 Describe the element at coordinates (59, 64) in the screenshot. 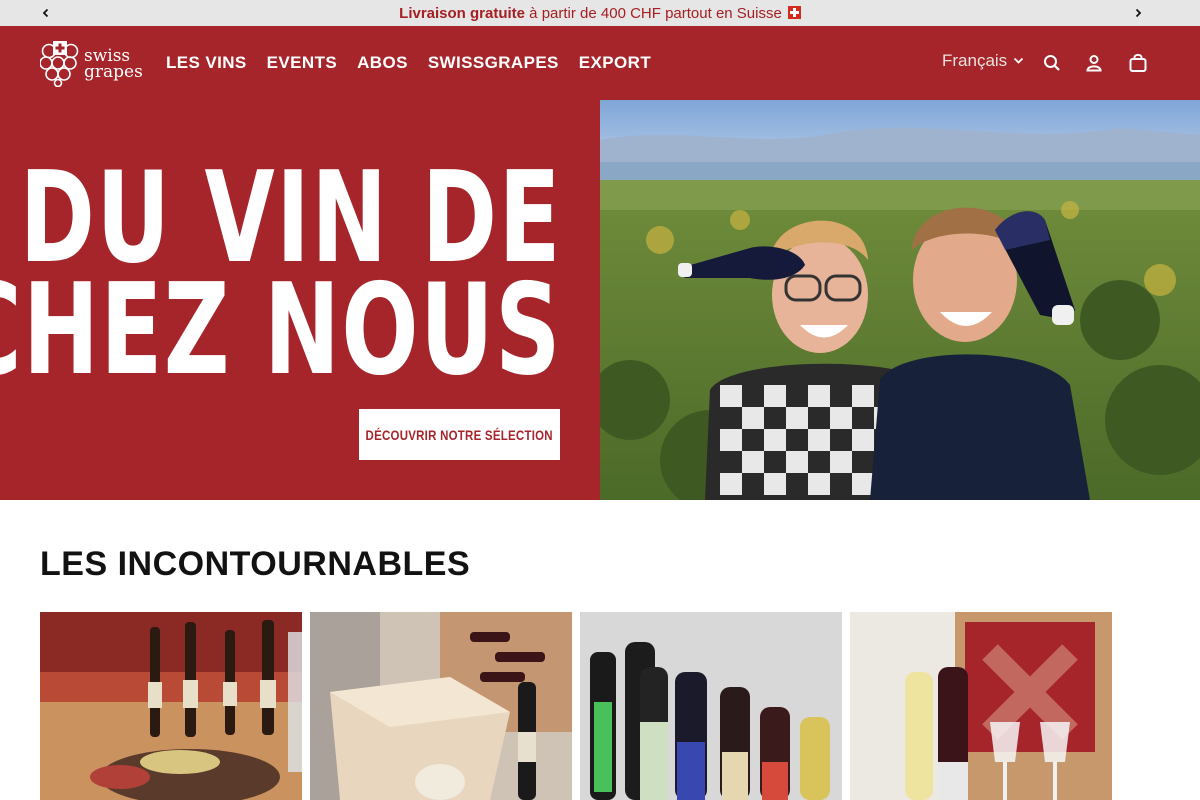

I see `grape-logo-icon` at that location.